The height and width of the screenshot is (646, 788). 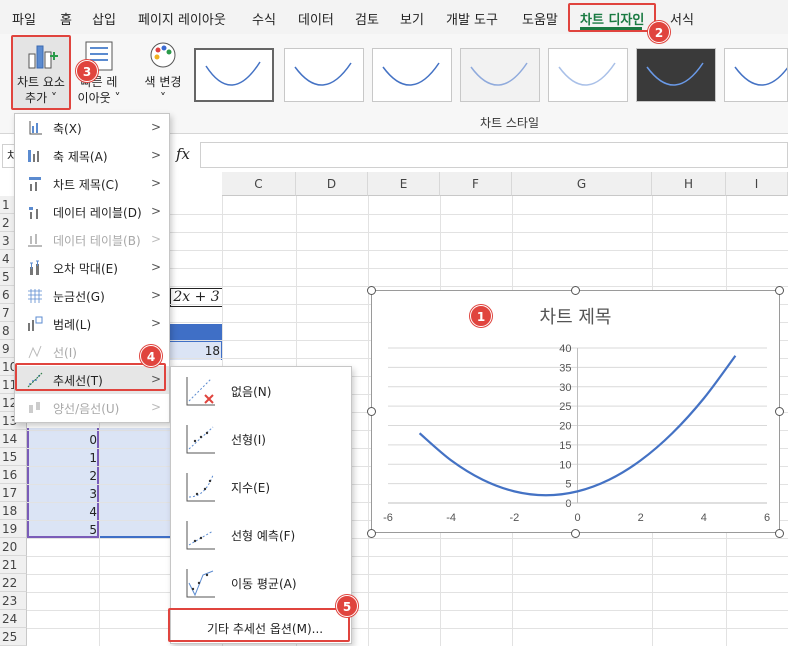 What do you see at coordinates (13, 475) in the screenshot?
I see `row-header: 16` at bounding box center [13, 475].